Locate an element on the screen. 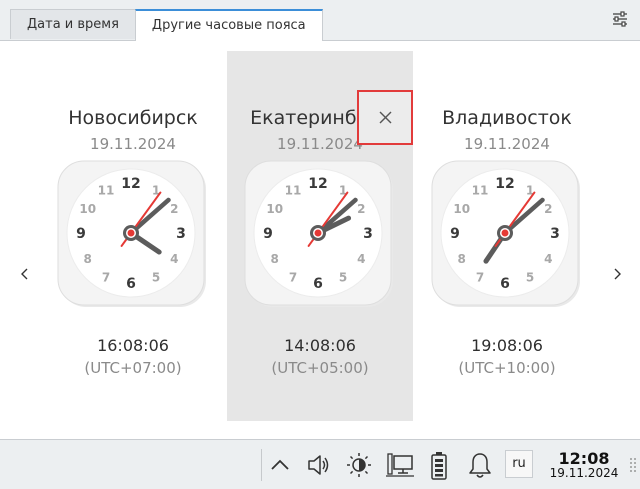  city-utc-offset: (UTC+05:00) is located at coordinates (320, 368).